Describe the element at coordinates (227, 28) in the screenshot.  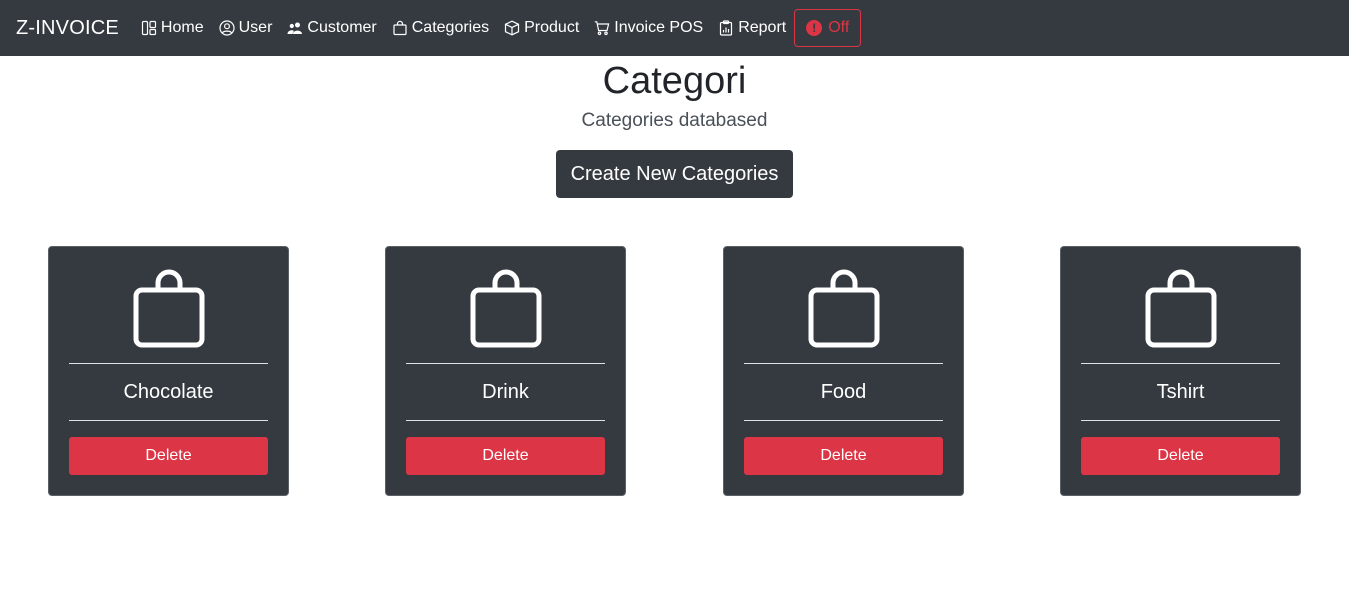
I see `user-circle-icon` at that location.